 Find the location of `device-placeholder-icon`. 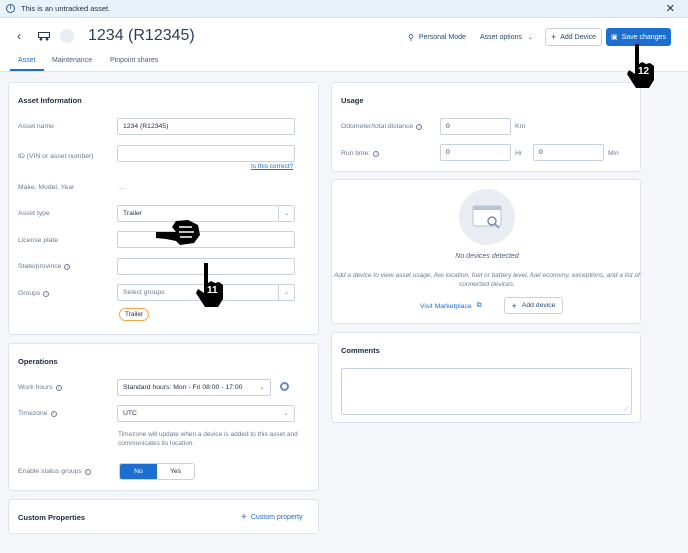

device-placeholder-icon is located at coordinates (487, 217).